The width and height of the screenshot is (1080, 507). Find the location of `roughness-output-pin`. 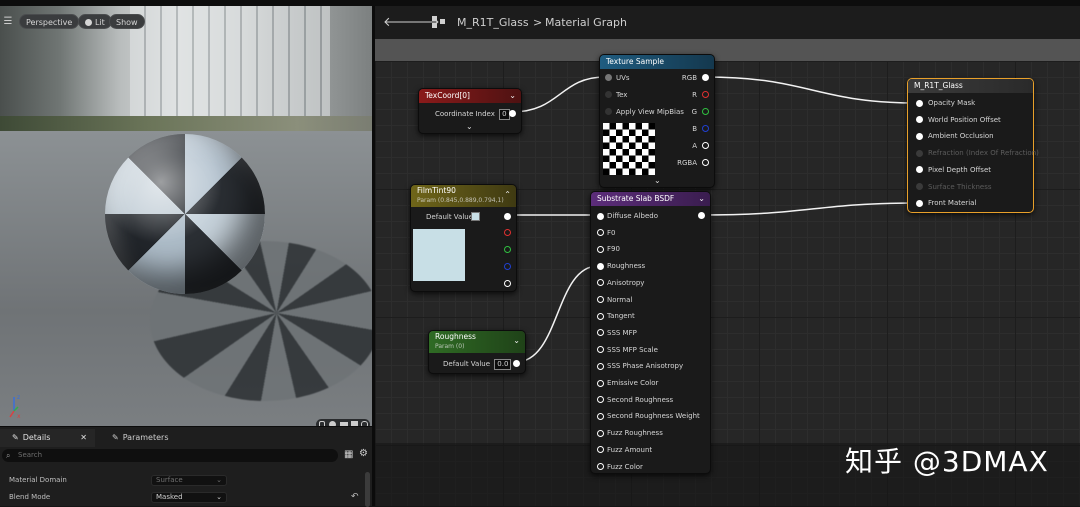

roughness-output-pin is located at coordinates (516, 363).